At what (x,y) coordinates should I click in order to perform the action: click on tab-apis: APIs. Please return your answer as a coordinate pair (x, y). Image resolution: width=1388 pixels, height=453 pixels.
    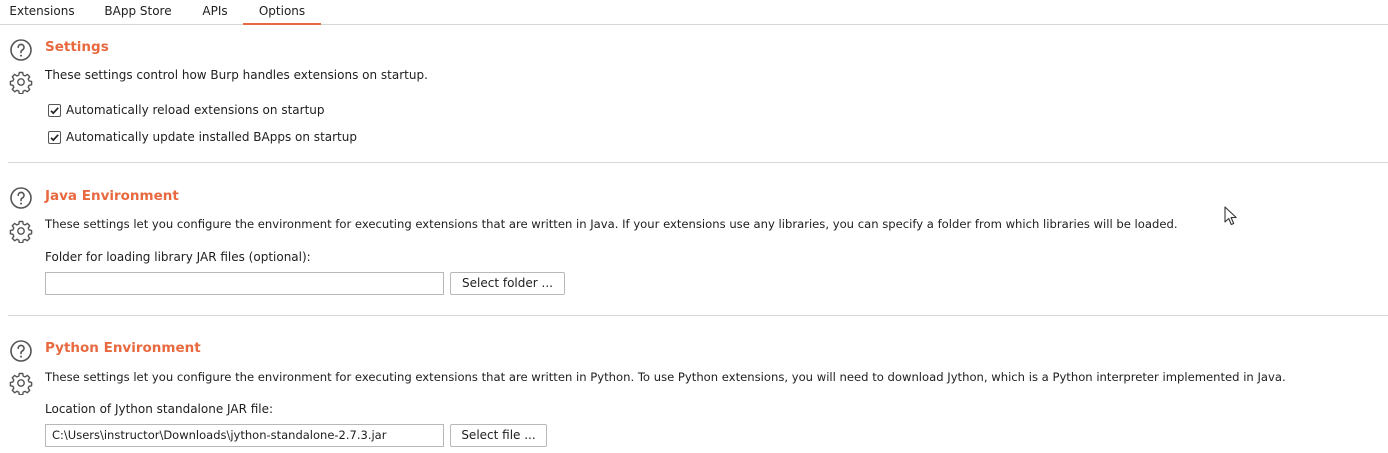
    Looking at the image, I should click on (215, 12).